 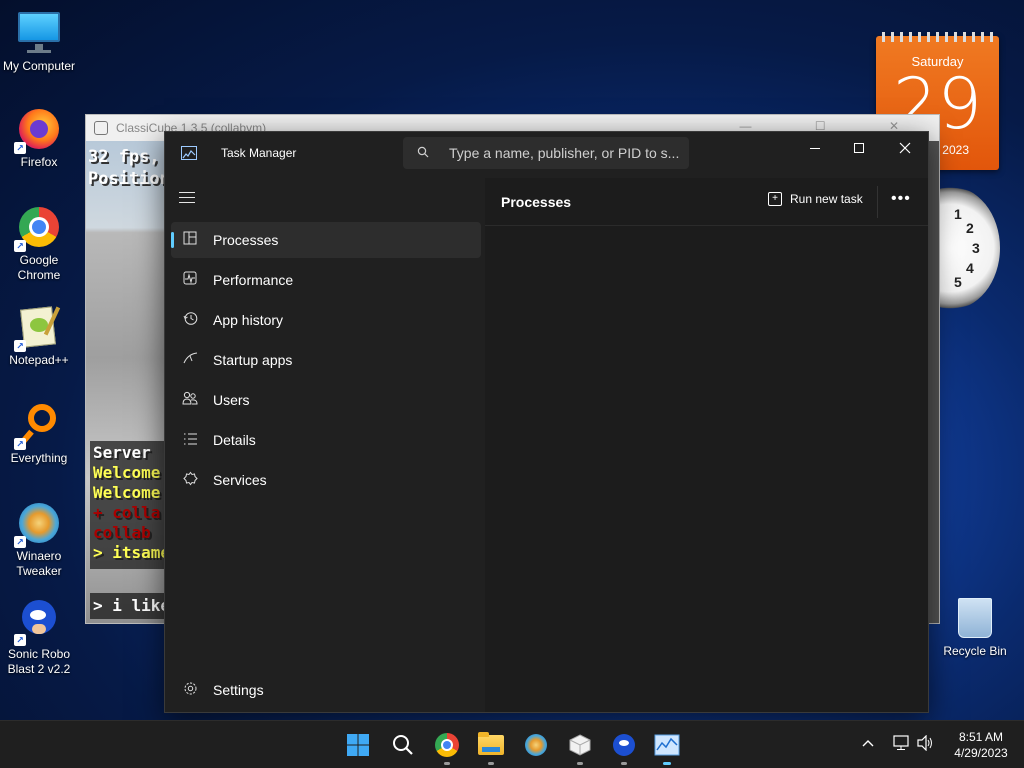 I want to click on desktop-icon-label: Winaero Tweaker, so click(x=39, y=563).